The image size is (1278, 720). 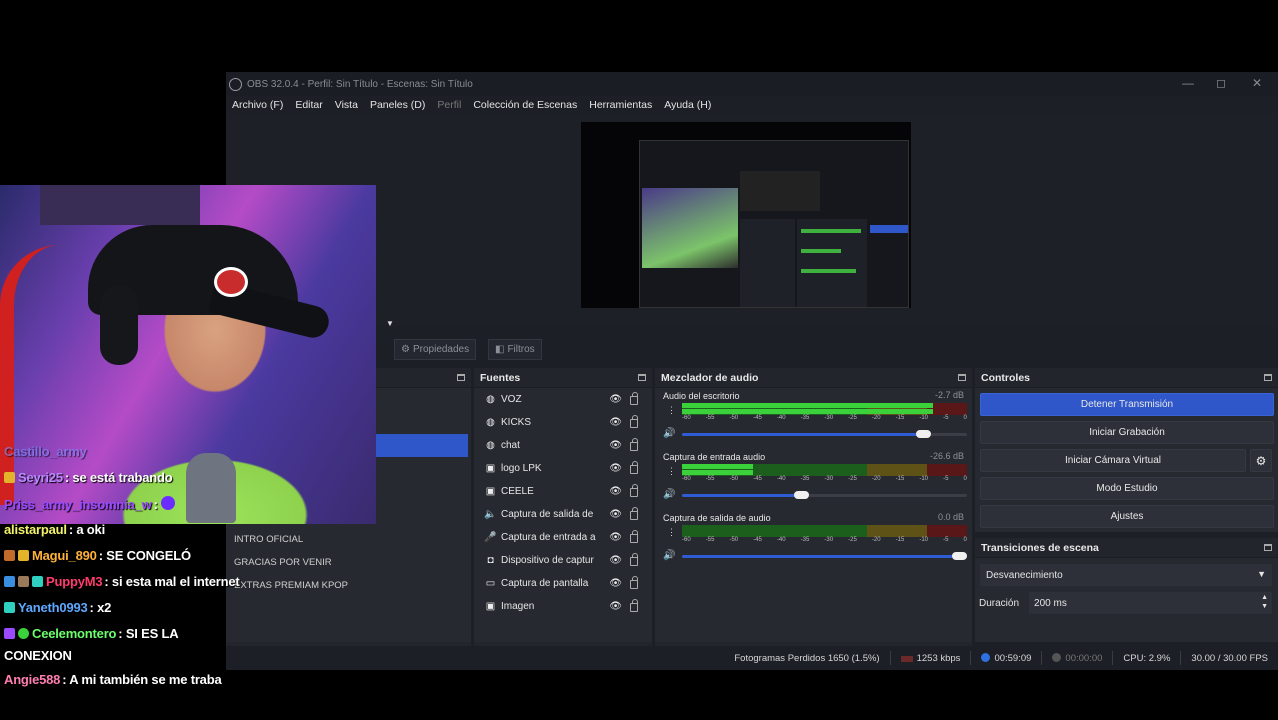 I want to click on stop-stream-button: Detener Transmisión, so click(x=1127, y=404).